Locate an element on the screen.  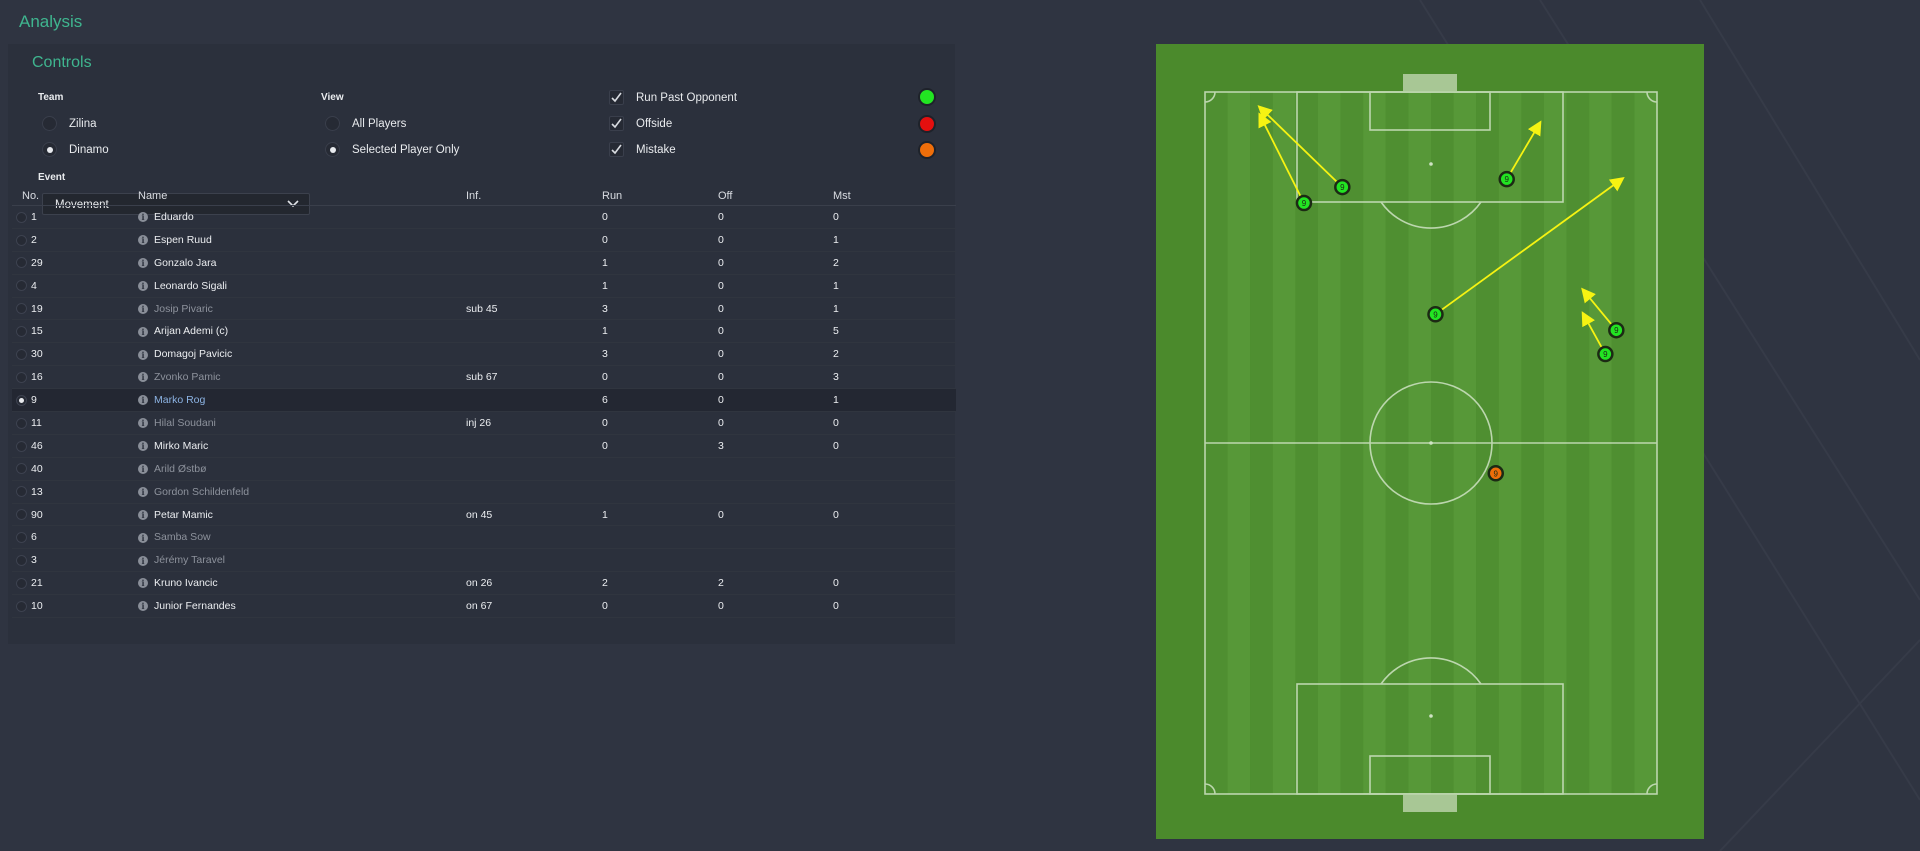
team-option-zilina: Zilina is located at coordinates (69, 123).